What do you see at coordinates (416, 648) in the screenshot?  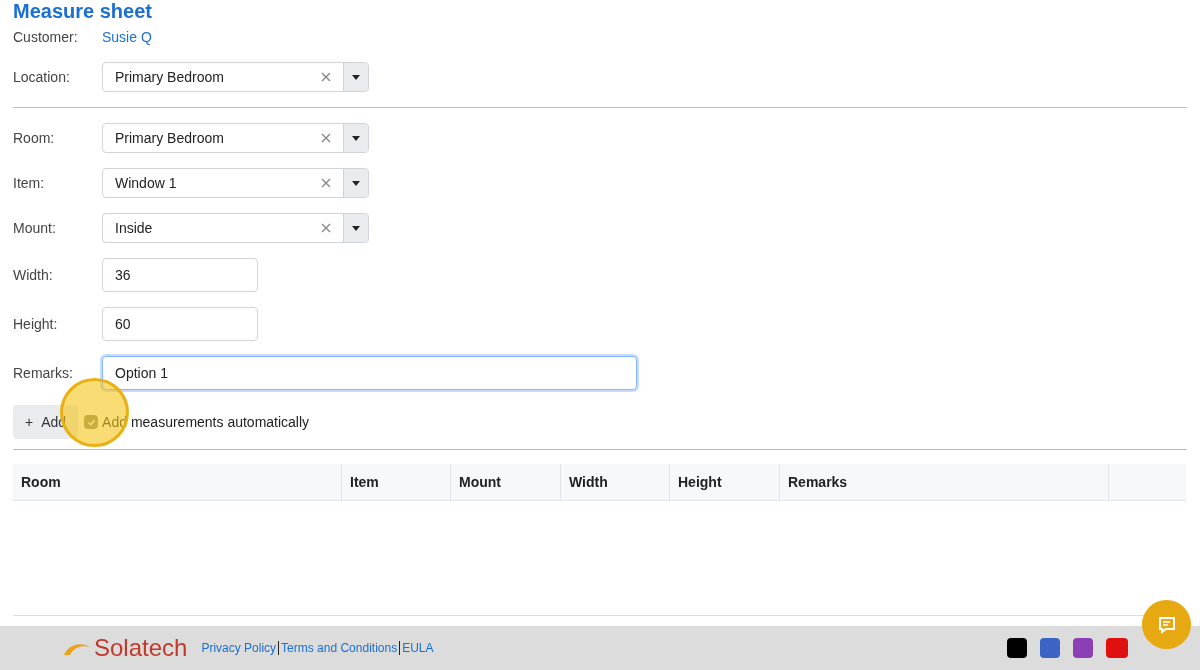 I see `footer-link: EULA` at bounding box center [416, 648].